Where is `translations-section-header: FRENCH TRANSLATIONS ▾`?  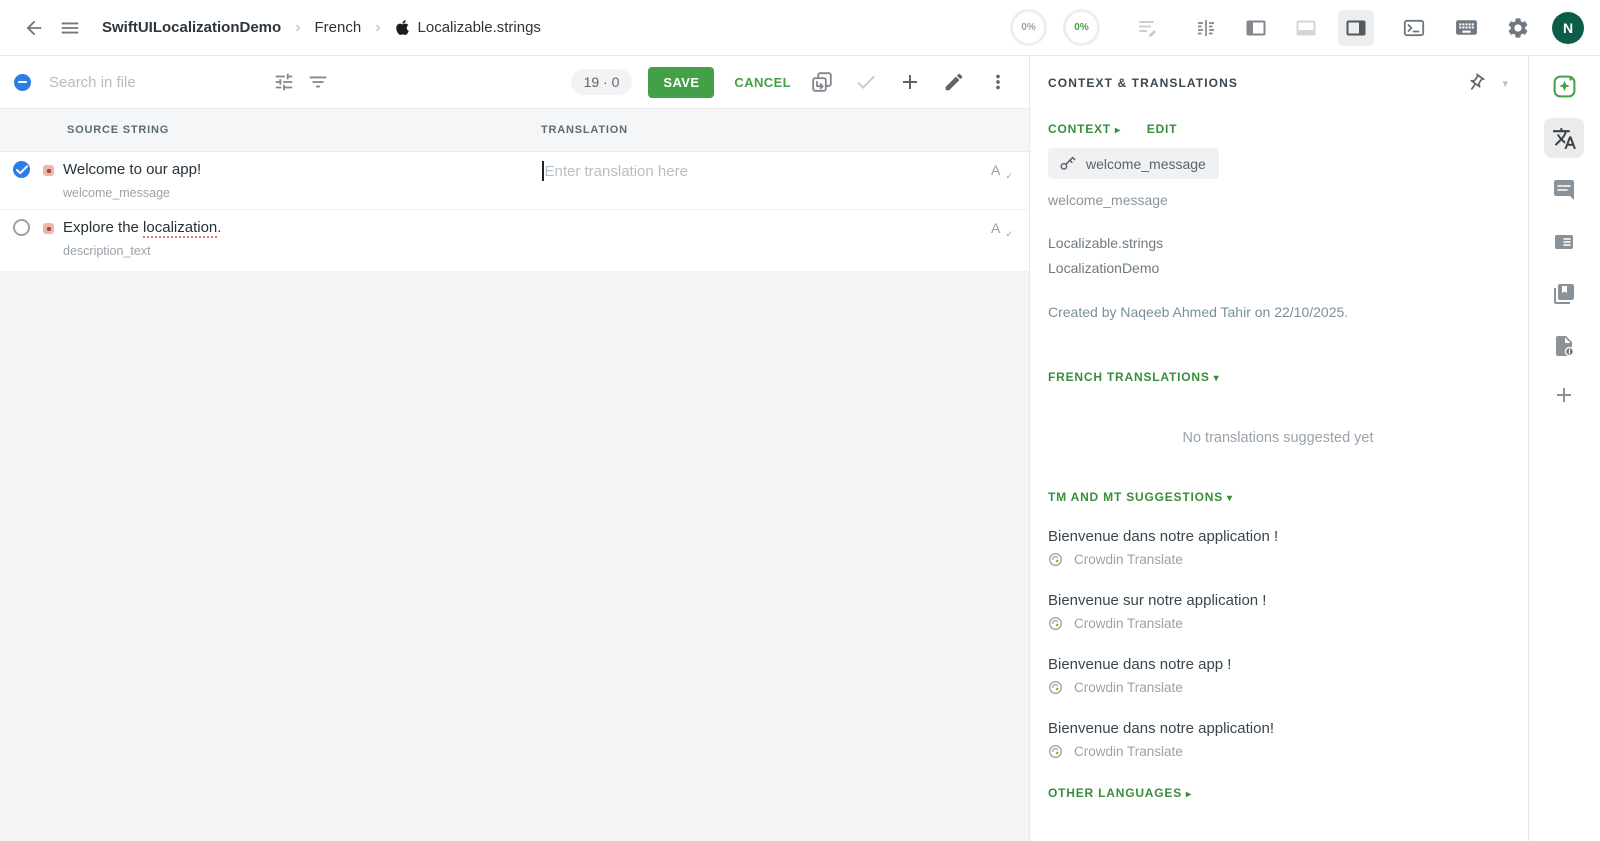
translations-section-header: FRENCH TRANSLATIONS ▾ is located at coordinates (1278, 377).